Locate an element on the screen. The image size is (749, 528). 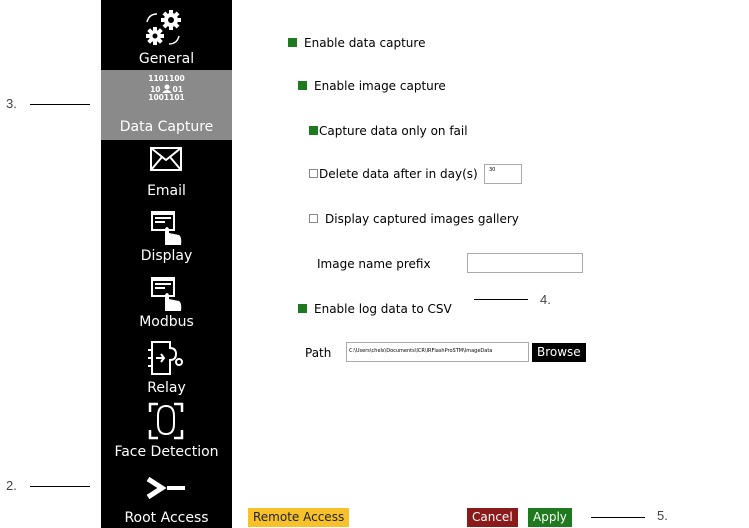
enable-image-capture-toggle: Enable image capture is located at coordinates (372, 86).